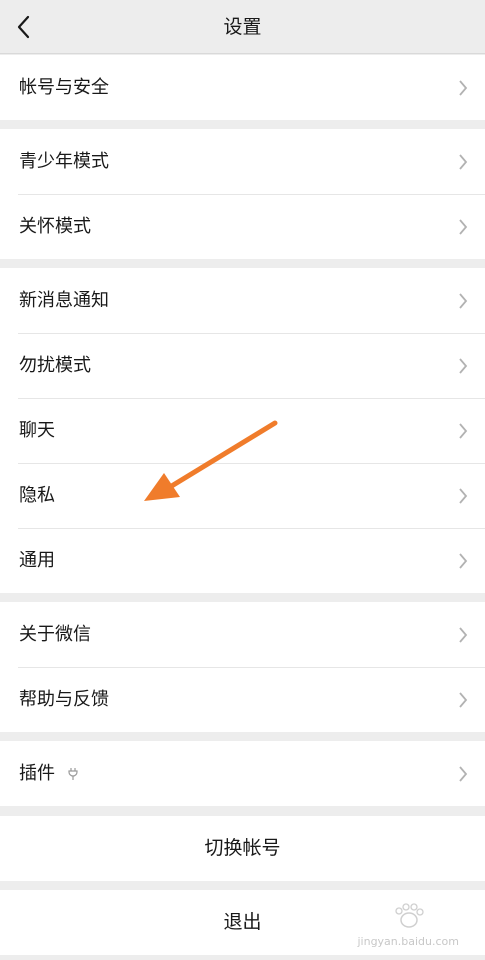 This screenshot has height=960, width=485. I want to click on settings-item-teen-mode: 青少年模式, so click(242, 161).